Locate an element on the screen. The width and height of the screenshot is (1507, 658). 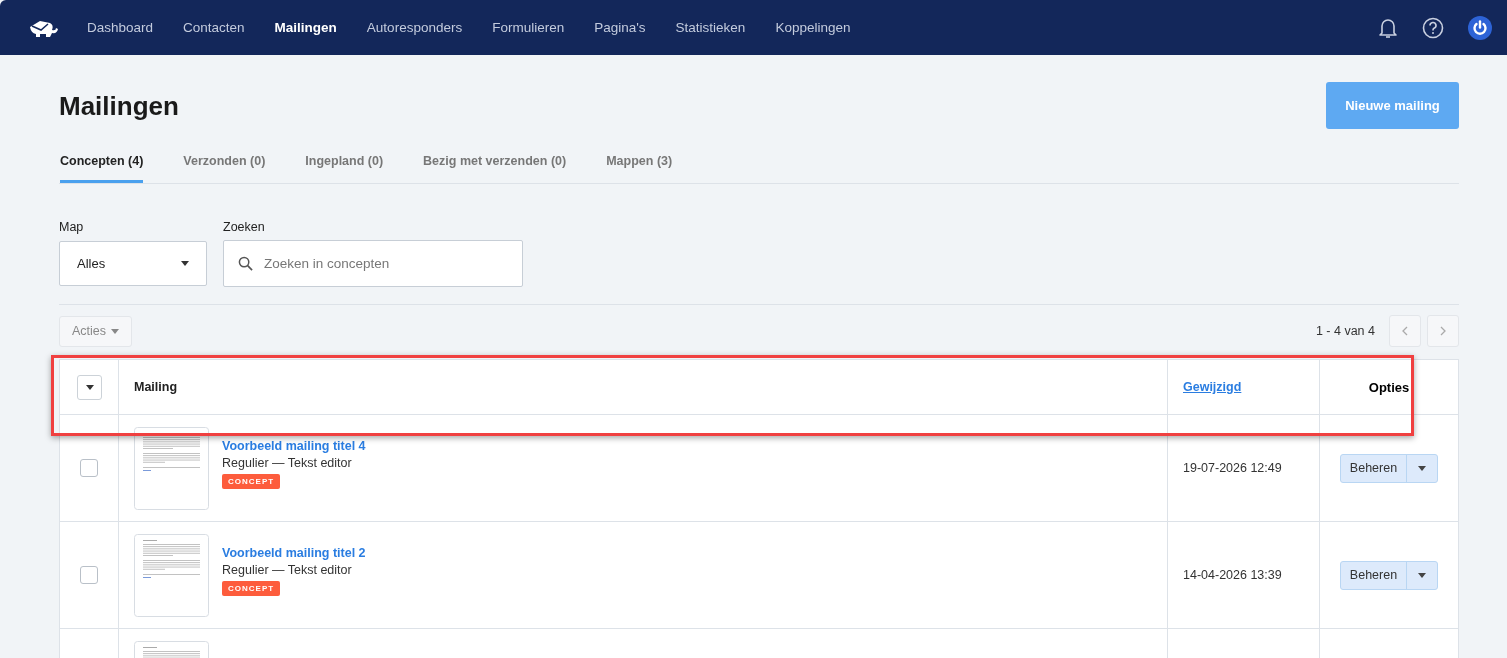
nav-link: Dashboard is located at coordinates (120, 27).